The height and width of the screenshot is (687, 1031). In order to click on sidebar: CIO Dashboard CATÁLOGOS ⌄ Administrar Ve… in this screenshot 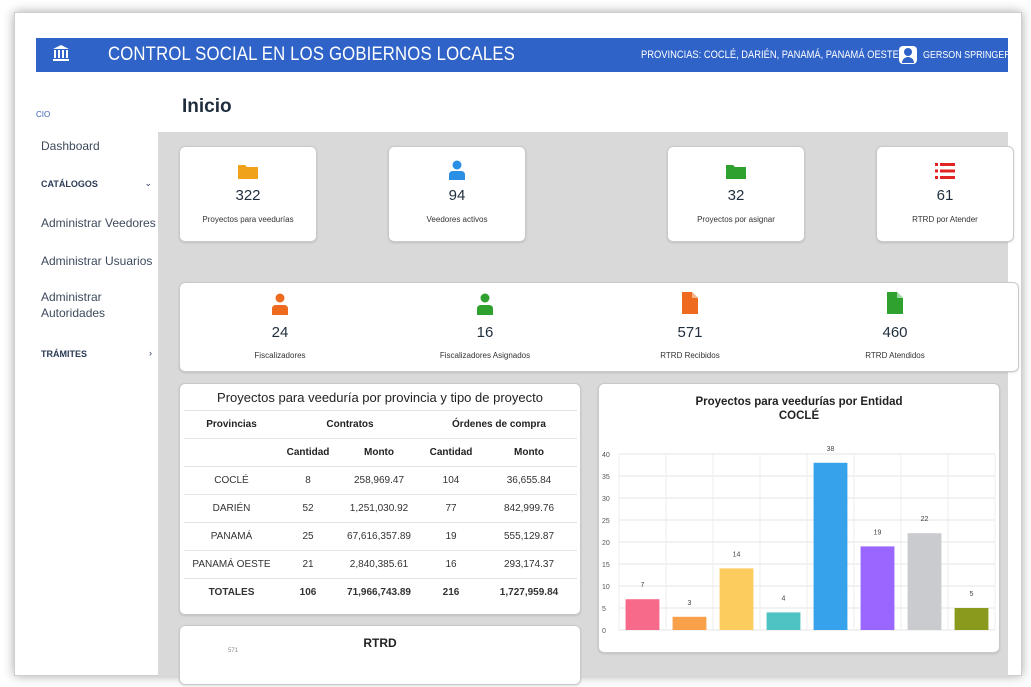, I will do `click(97, 372)`.